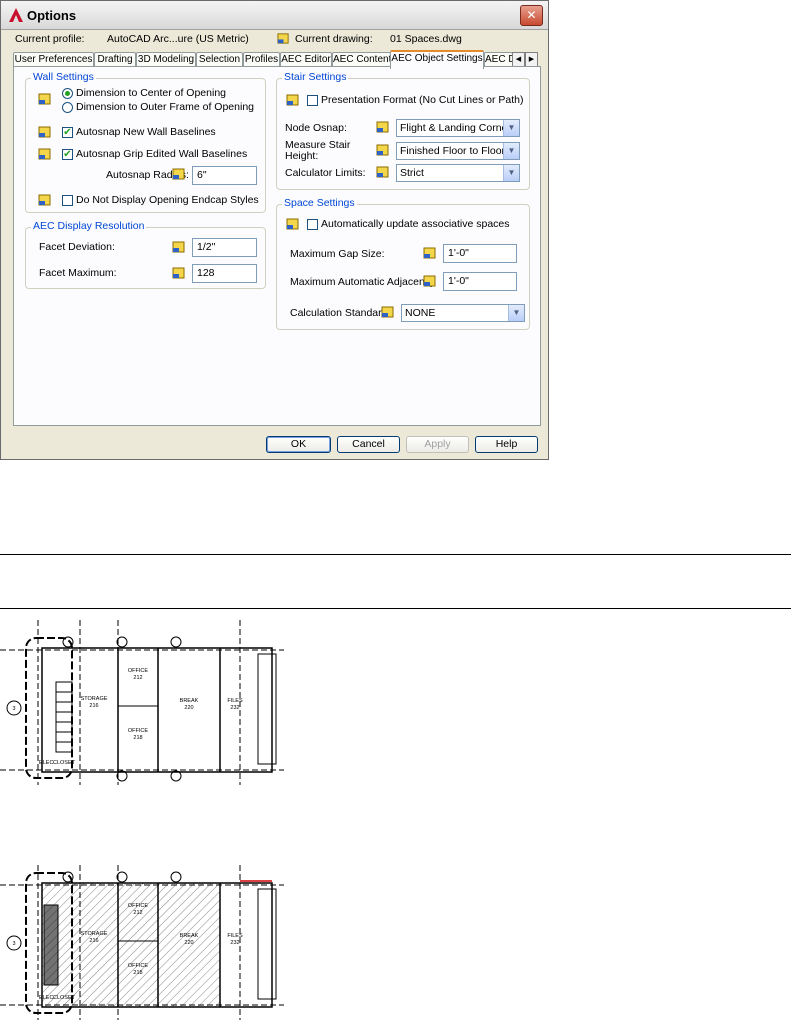 Image resolution: width=791 pixels, height=1020 pixels. What do you see at coordinates (115, 59) in the screenshot?
I see `tab-drafting: Drafting` at bounding box center [115, 59].